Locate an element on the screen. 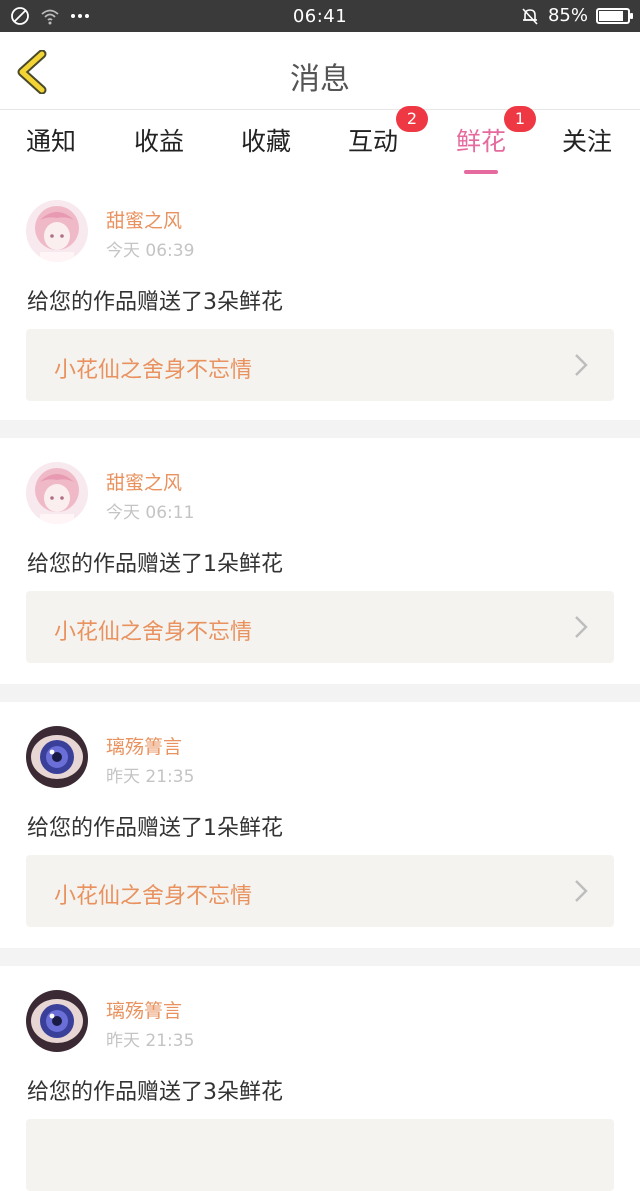 This screenshot has width=640, height=1191. tab-follow: 关注 is located at coordinates (587, 140).